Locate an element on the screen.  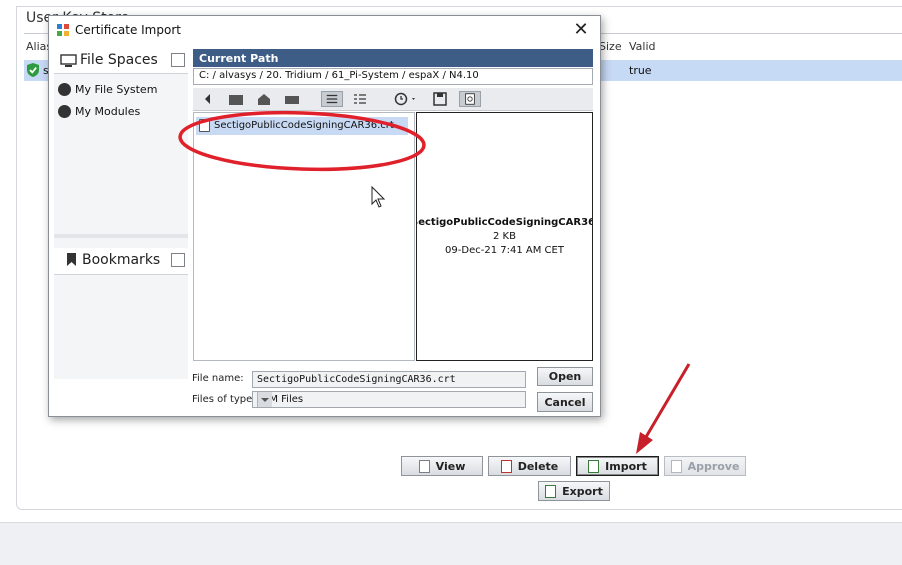
delete-button: Delete is located at coordinates (529, 466).